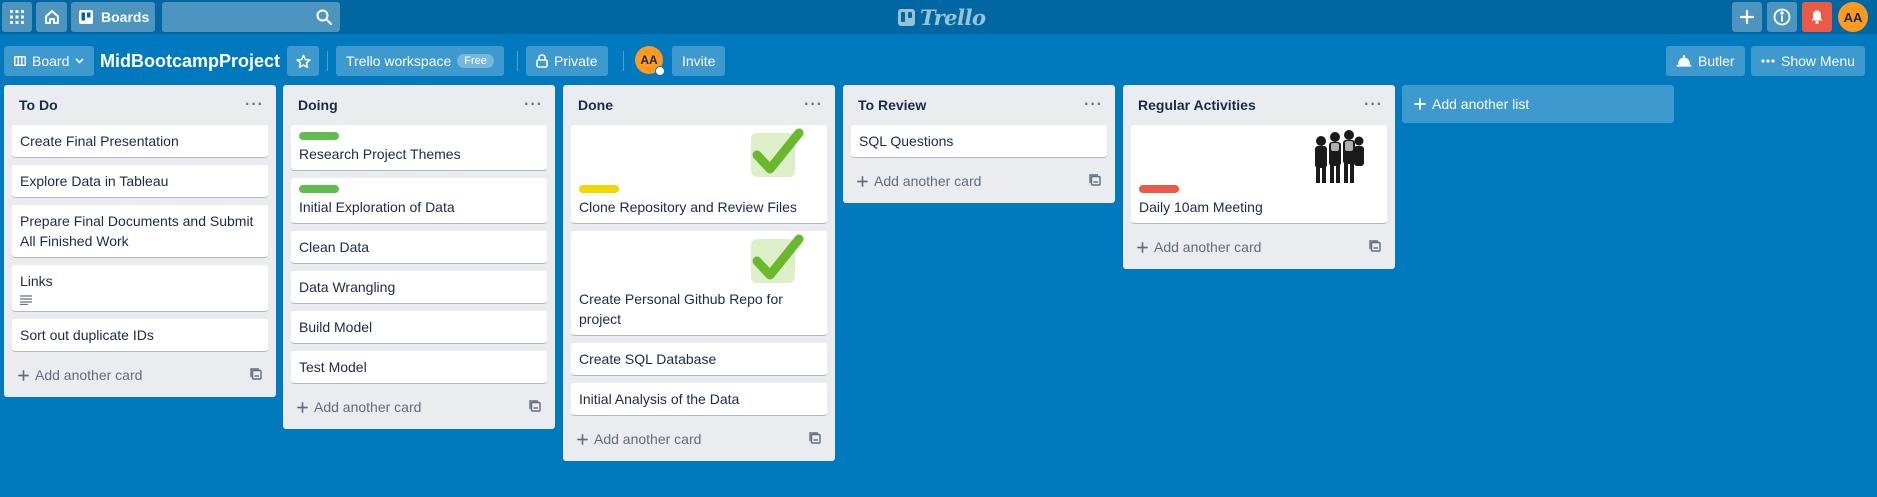 The image size is (1877, 497). I want to click on add-list-button: Add another list, so click(1538, 104).